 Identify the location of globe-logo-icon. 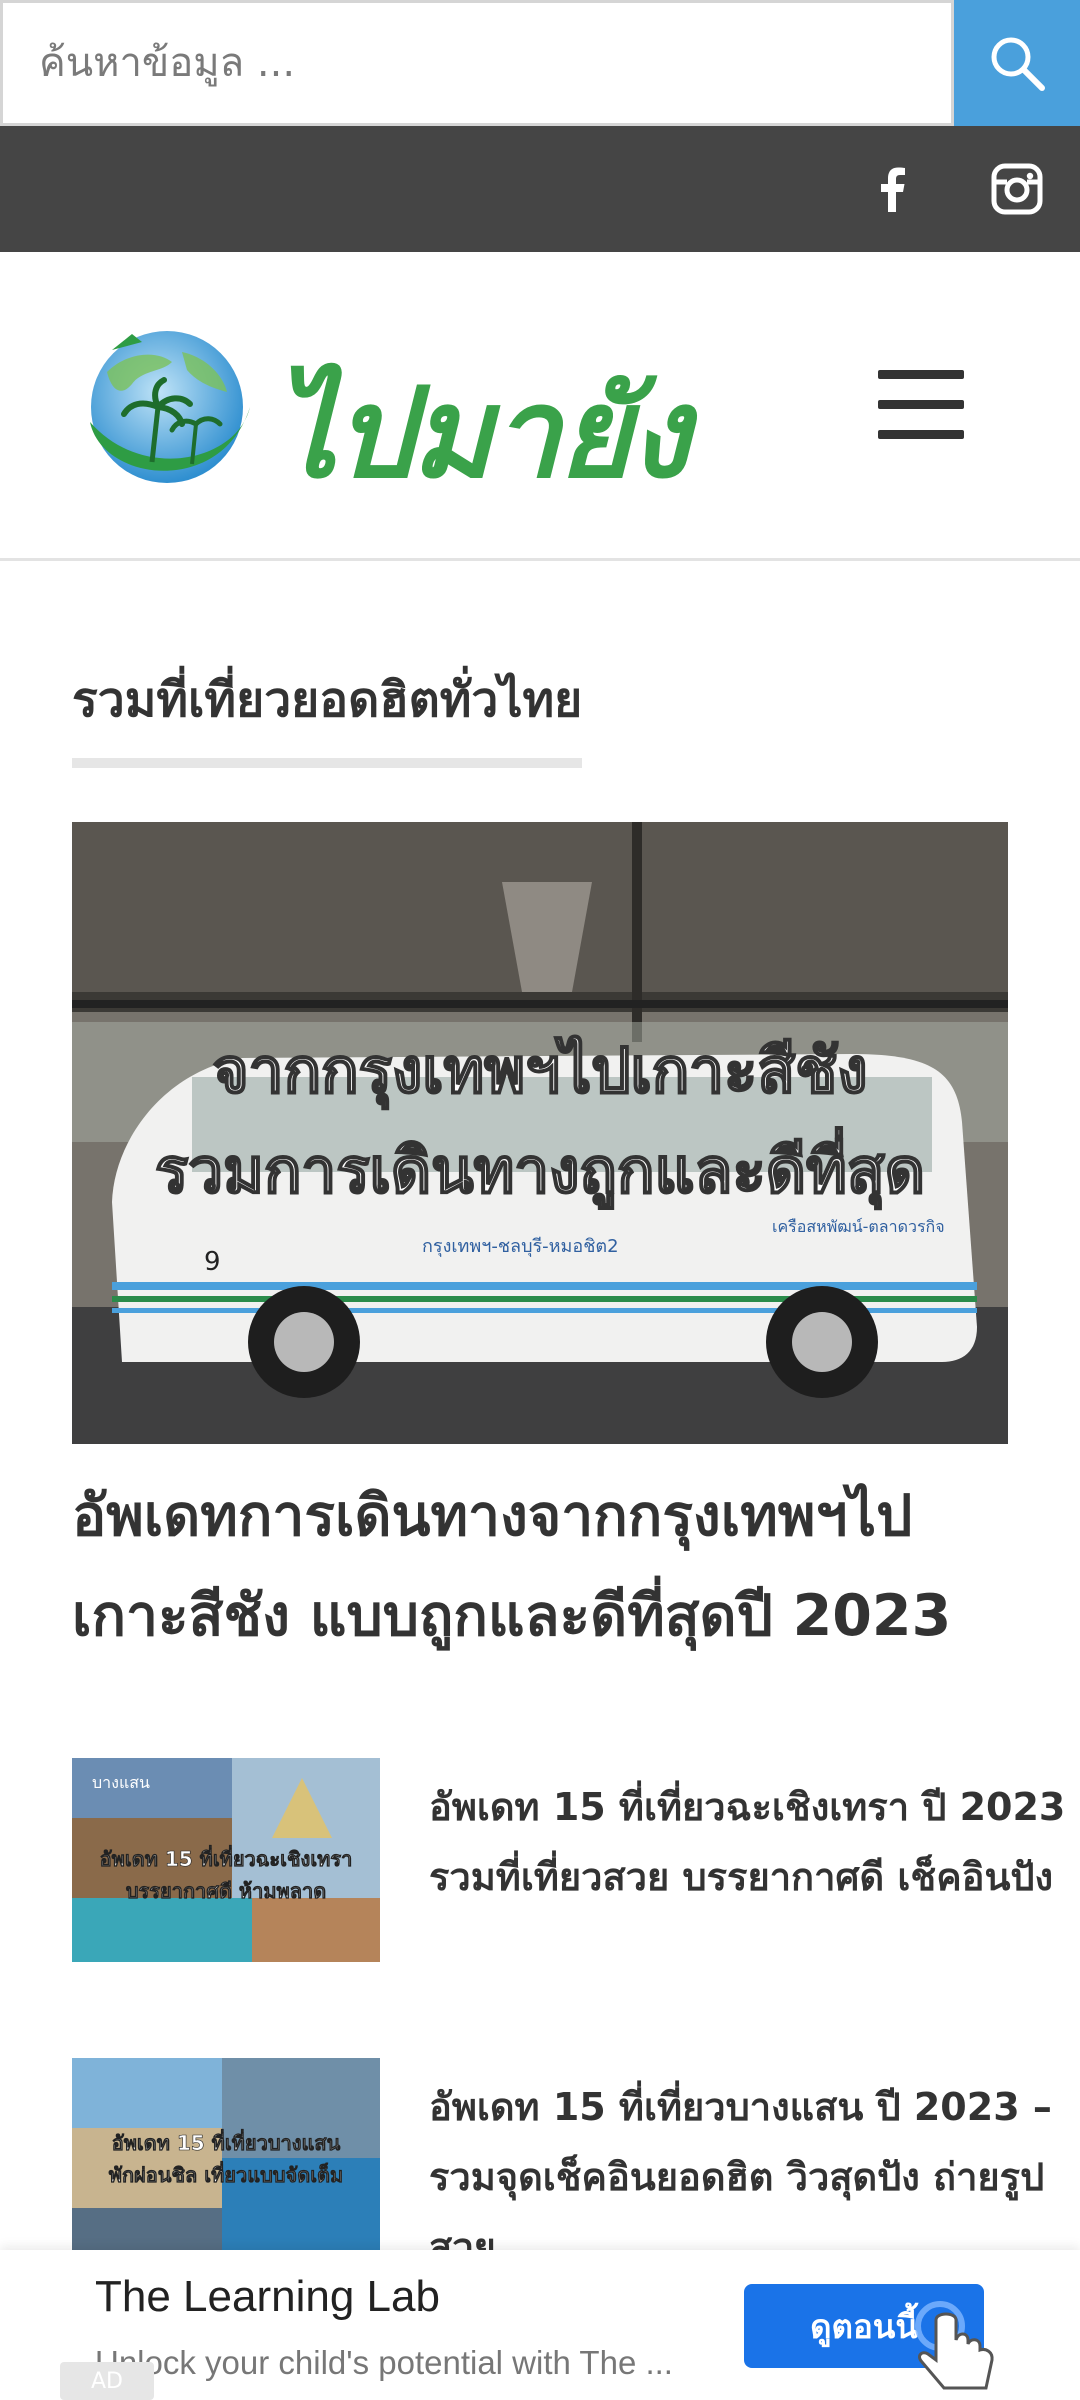
(170, 407).